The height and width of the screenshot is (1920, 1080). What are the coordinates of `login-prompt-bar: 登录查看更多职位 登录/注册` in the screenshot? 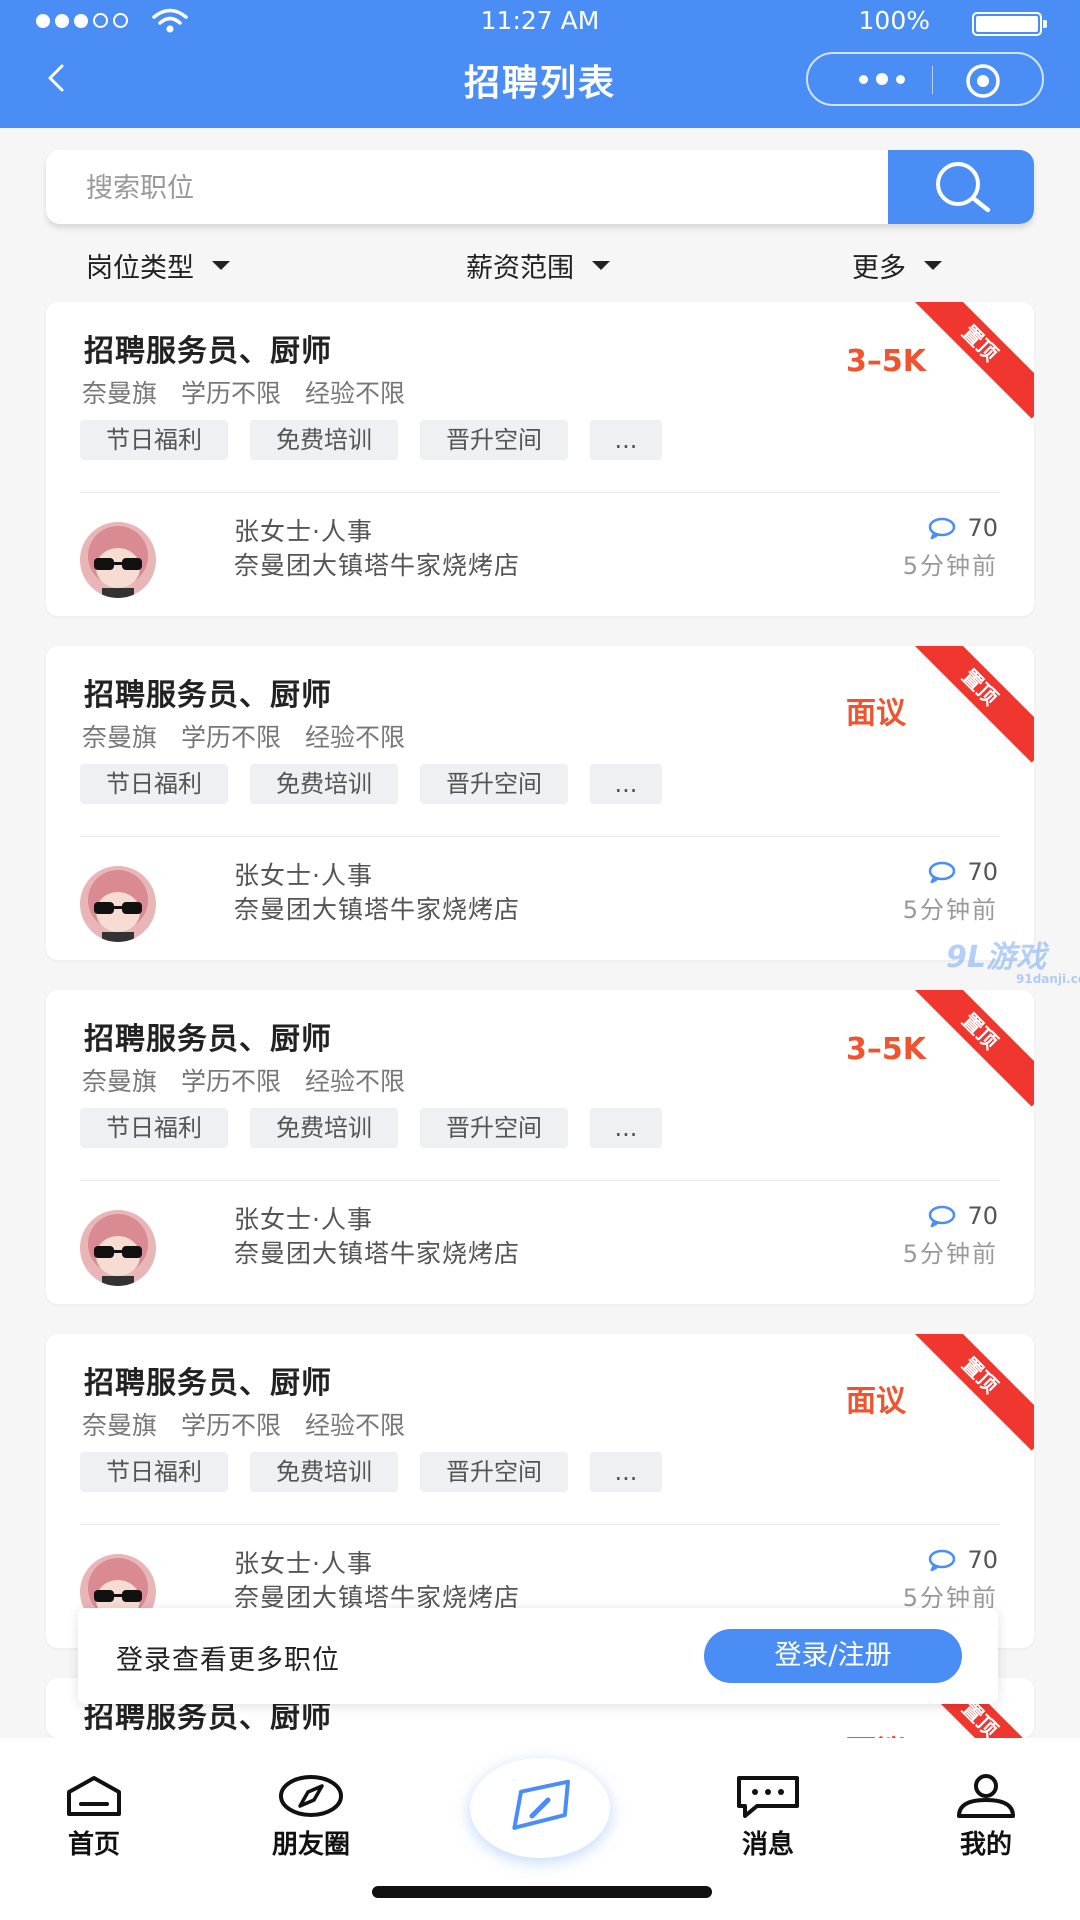 It's located at (538, 1656).